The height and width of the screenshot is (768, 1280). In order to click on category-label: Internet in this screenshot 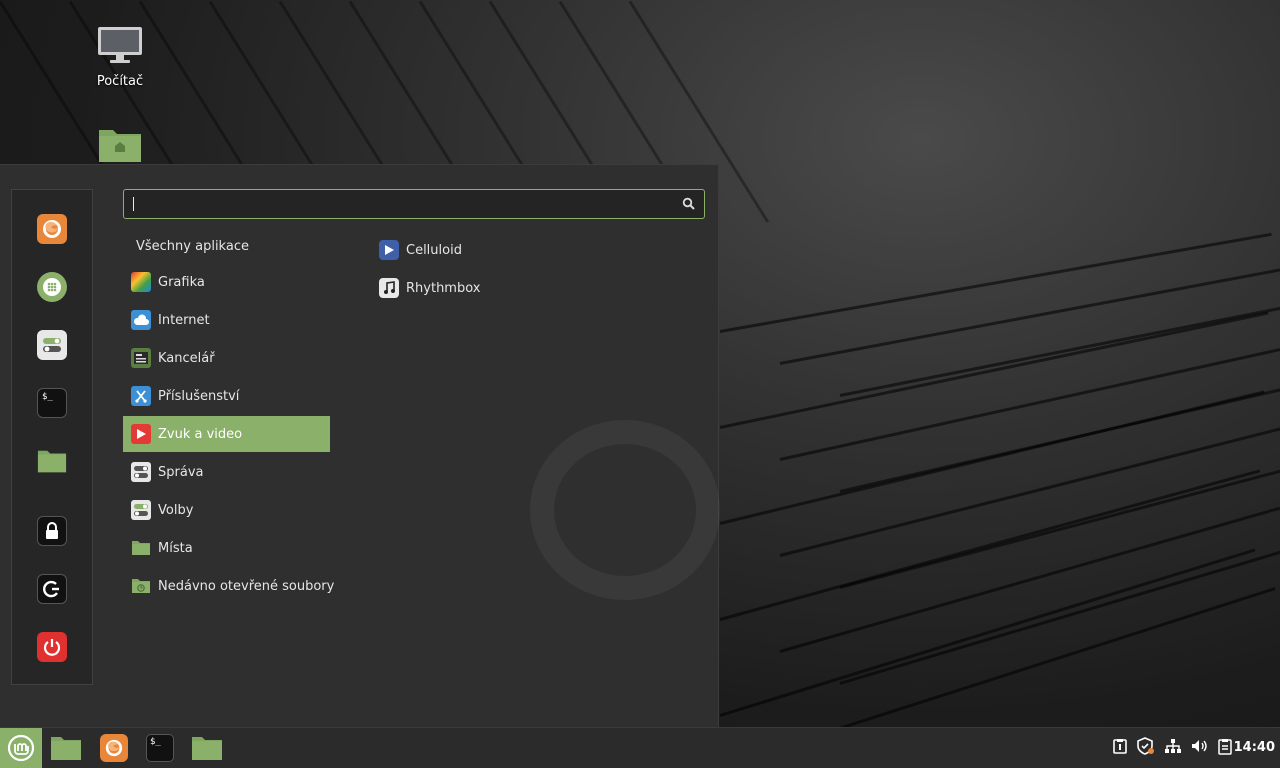, I will do `click(184, 320)`.